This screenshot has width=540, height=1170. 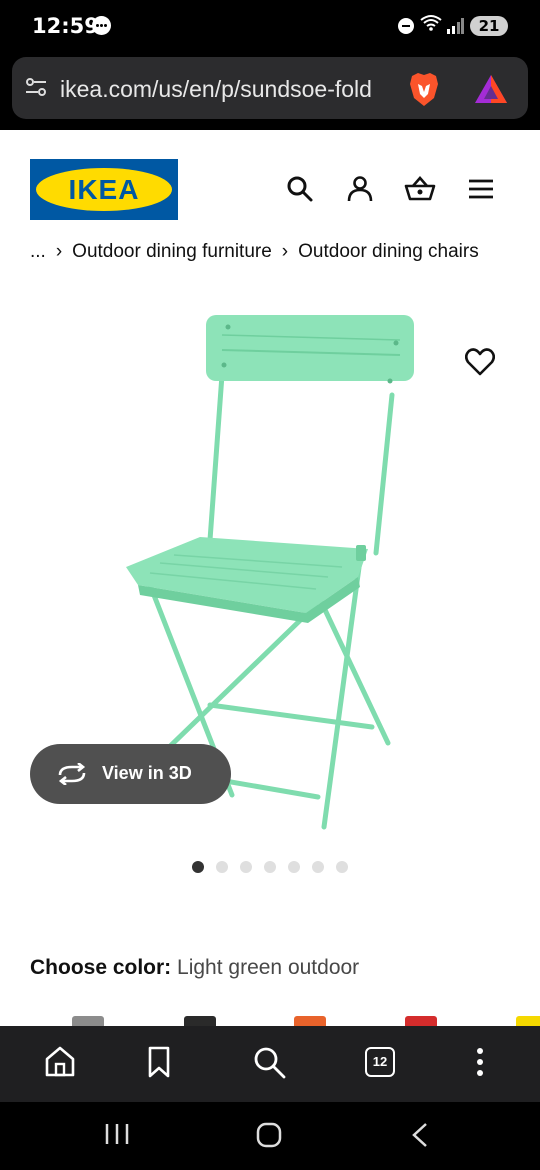 I want to click on color-selector-label: Choose color: Light green outdoor, so click(x=194, y=968).